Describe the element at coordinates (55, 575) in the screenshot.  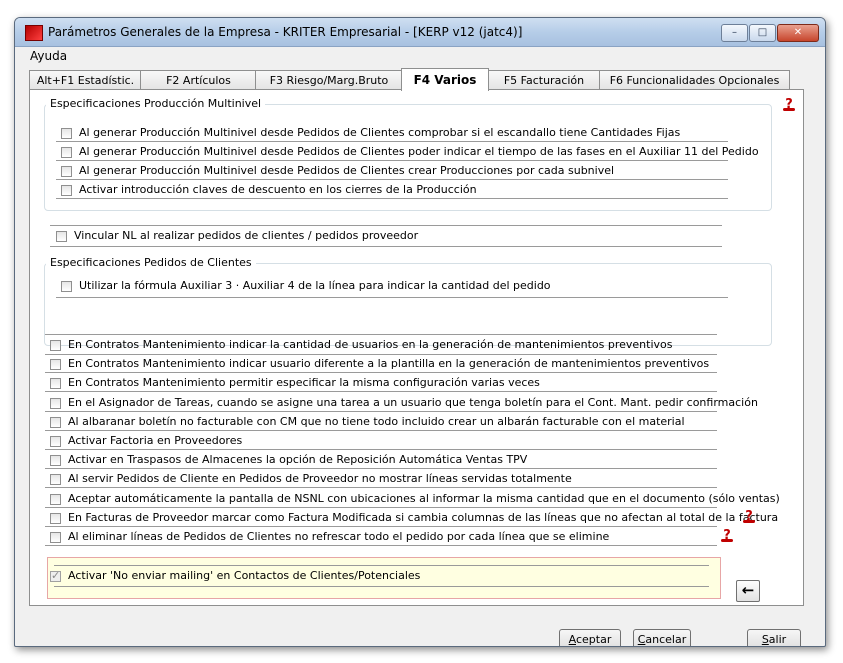
I see `checkbox-no-enviar-mailing` at that location.